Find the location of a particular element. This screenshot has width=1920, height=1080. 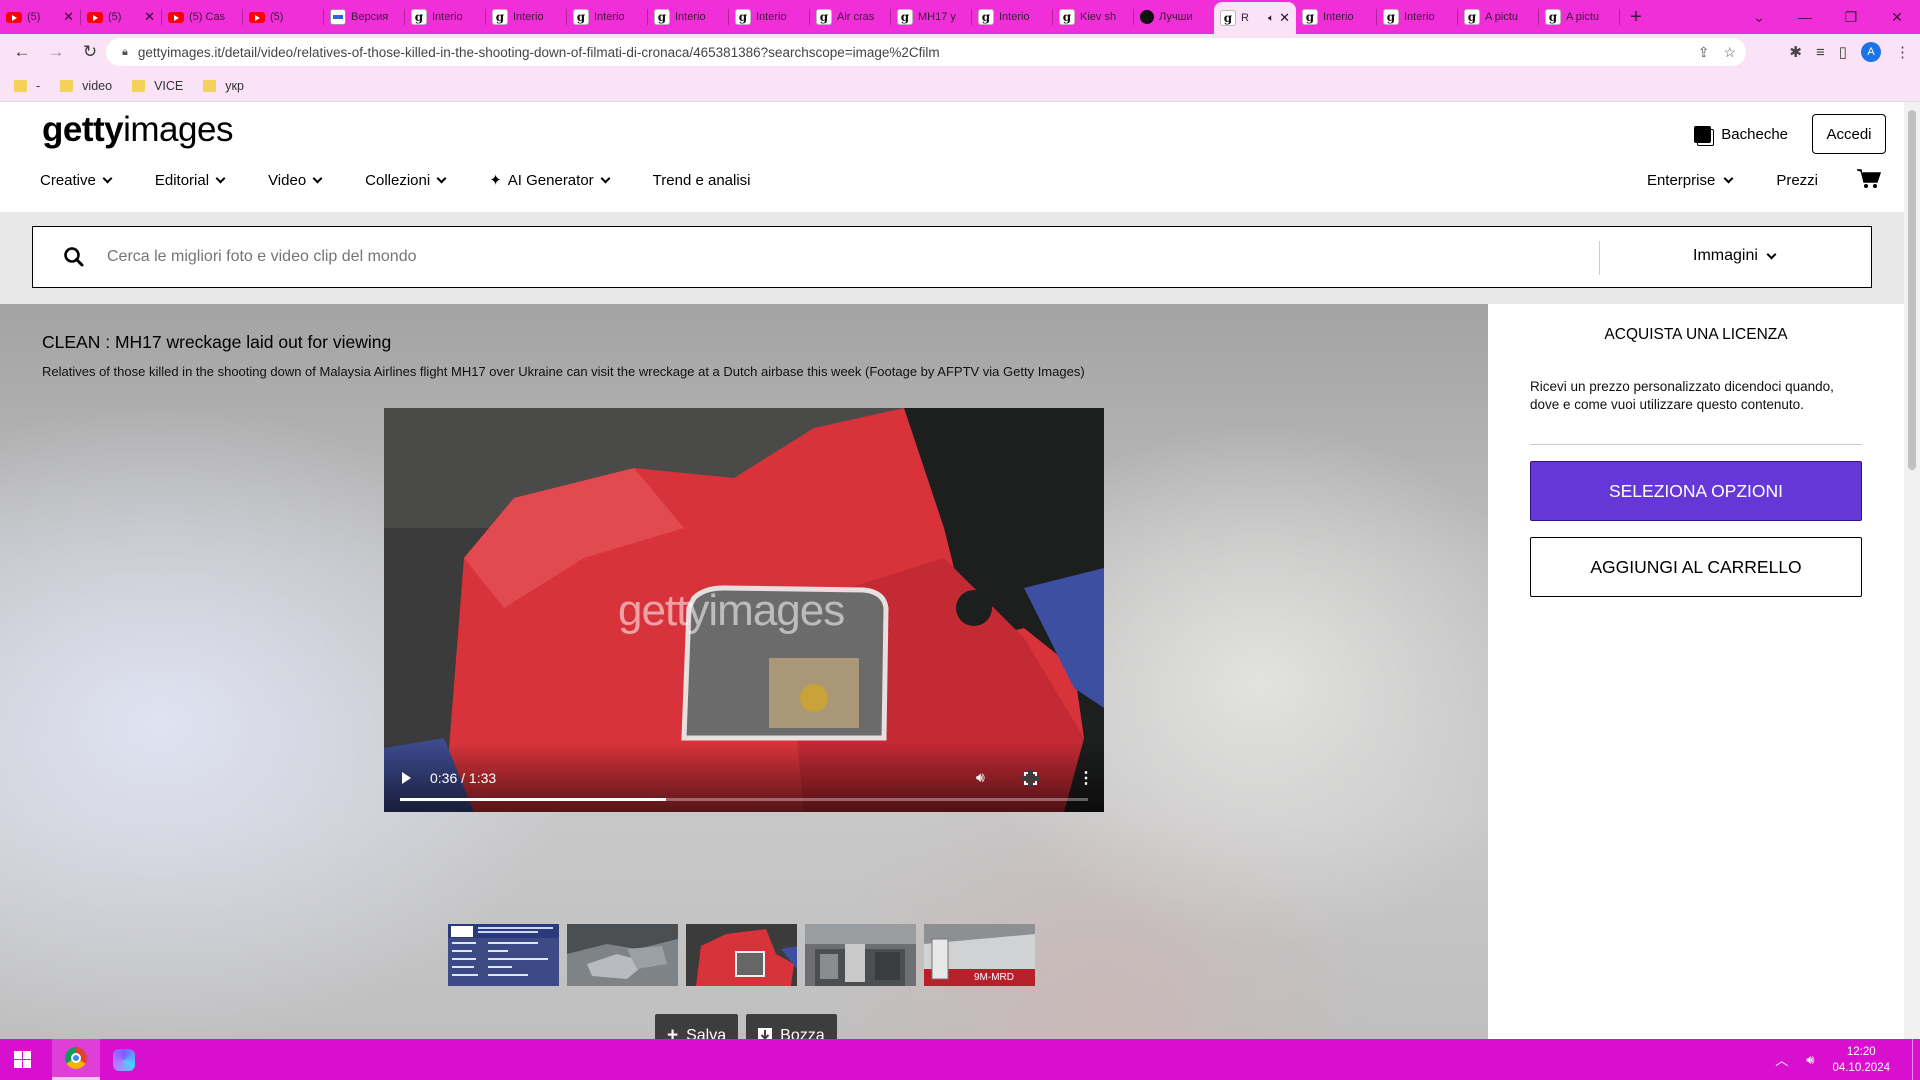

lock-icon: 🔒︎ is located at coordinates (125, 52).